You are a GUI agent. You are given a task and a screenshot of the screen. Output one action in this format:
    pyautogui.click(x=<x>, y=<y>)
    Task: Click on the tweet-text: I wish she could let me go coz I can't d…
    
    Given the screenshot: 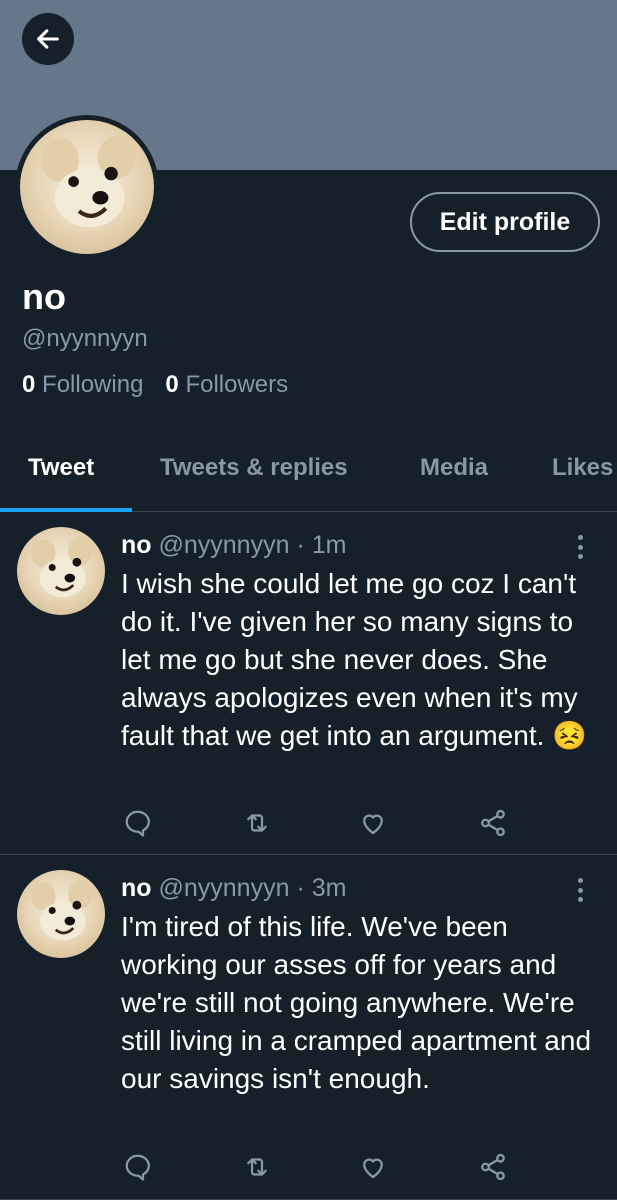 What is the action you would take?
    pyautogui.click(x=354, y=659)
    